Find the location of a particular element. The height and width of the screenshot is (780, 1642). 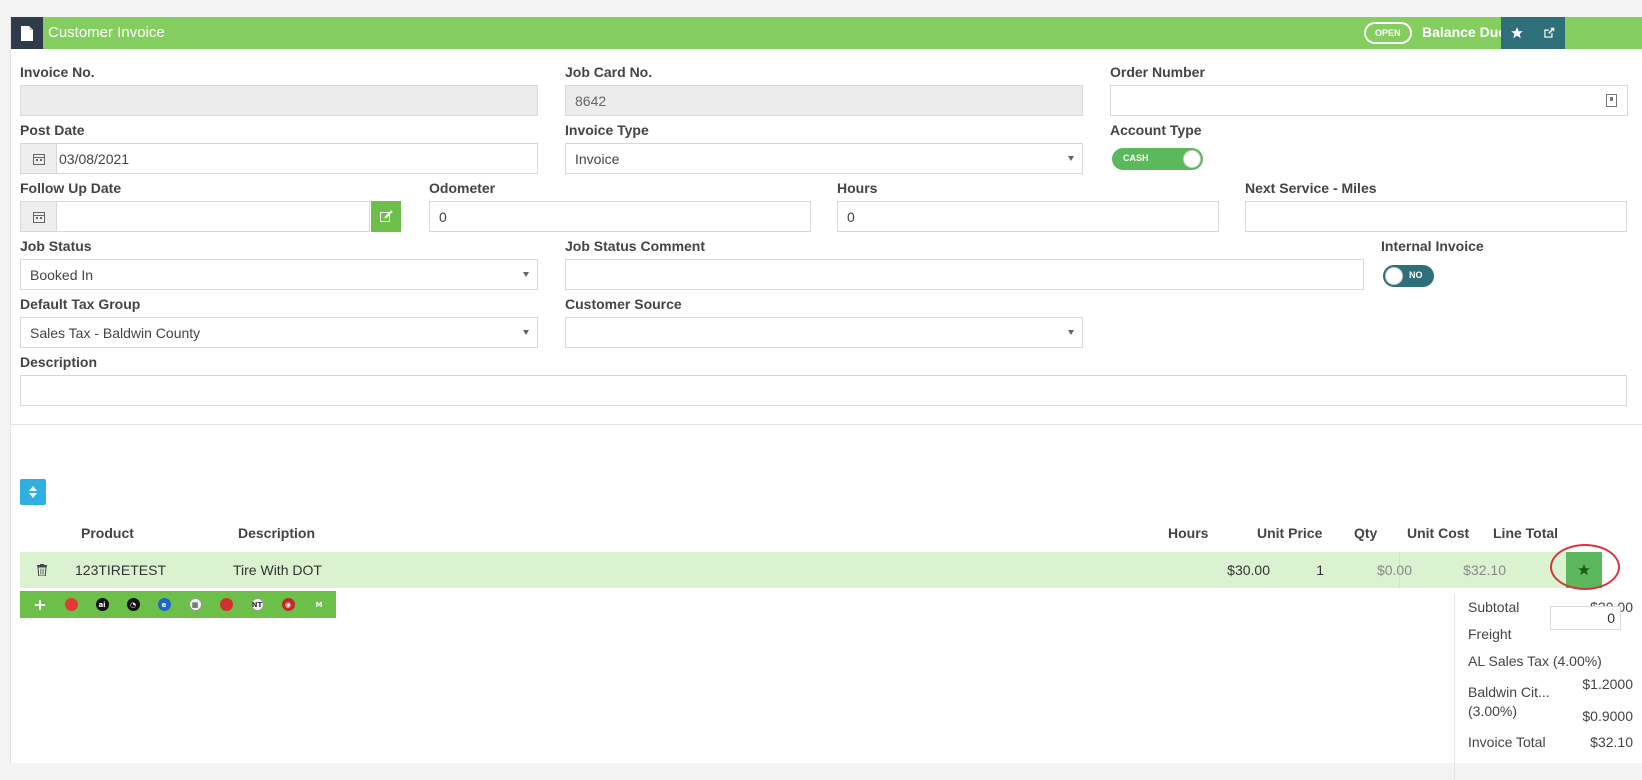

invoice-total-label: Invoice Total is located at coordinates (1507, 742).